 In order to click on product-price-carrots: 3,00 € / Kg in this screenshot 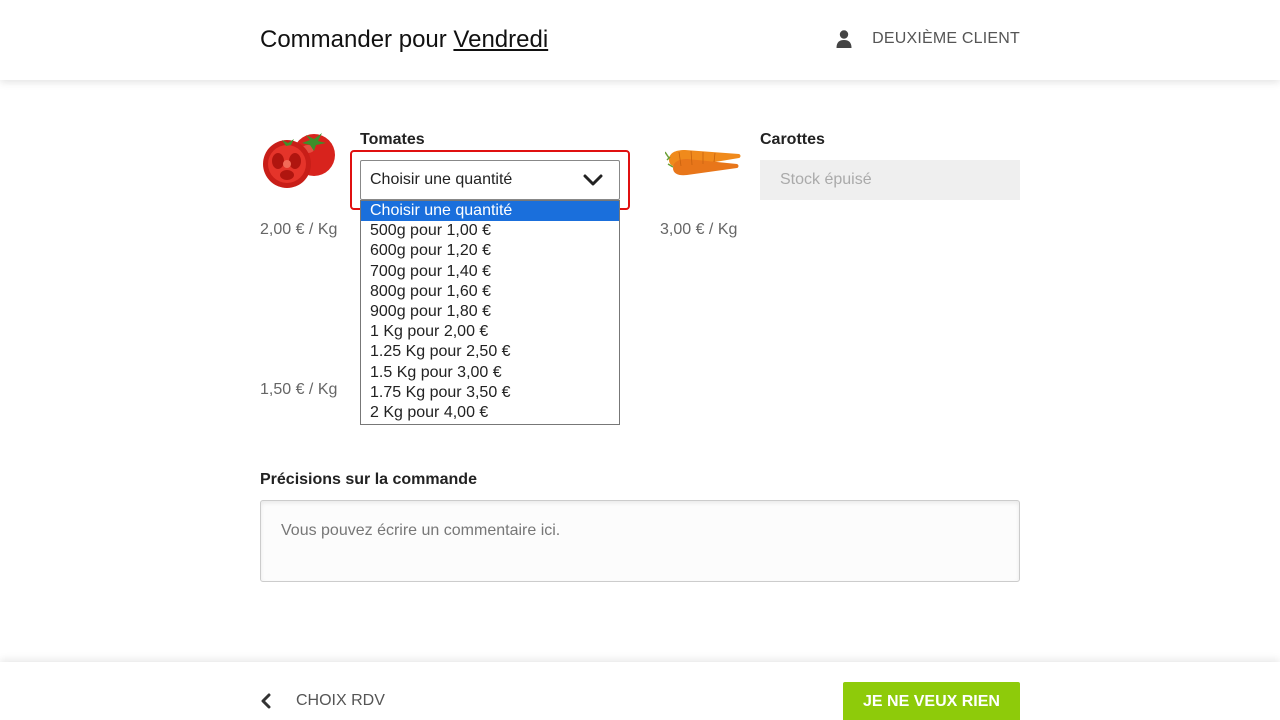, I will do `click(699, 229)`.